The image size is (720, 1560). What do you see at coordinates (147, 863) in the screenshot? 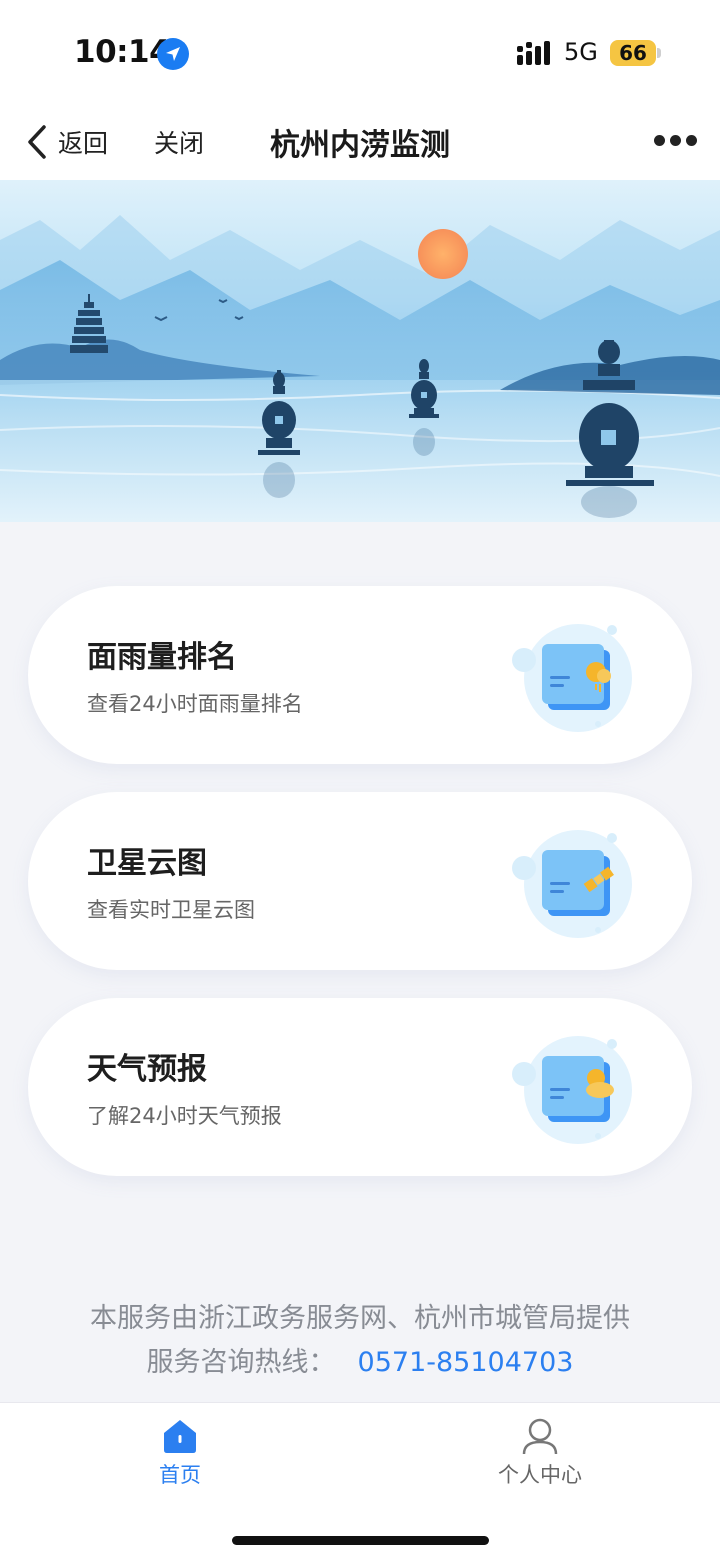
I see `card-title: 卫星云图` at bounding box center [147, 863].